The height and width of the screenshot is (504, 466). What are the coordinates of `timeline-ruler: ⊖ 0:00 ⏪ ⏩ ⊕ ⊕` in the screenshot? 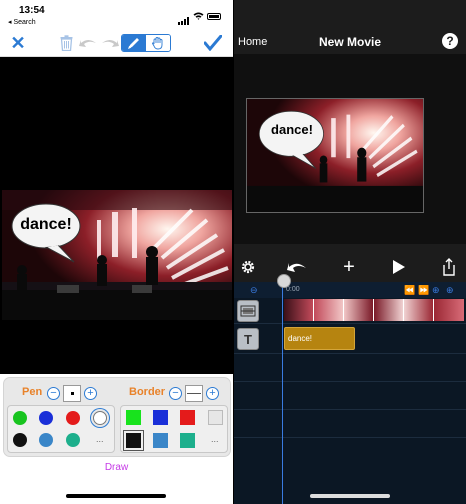 It's located at (350, 290).